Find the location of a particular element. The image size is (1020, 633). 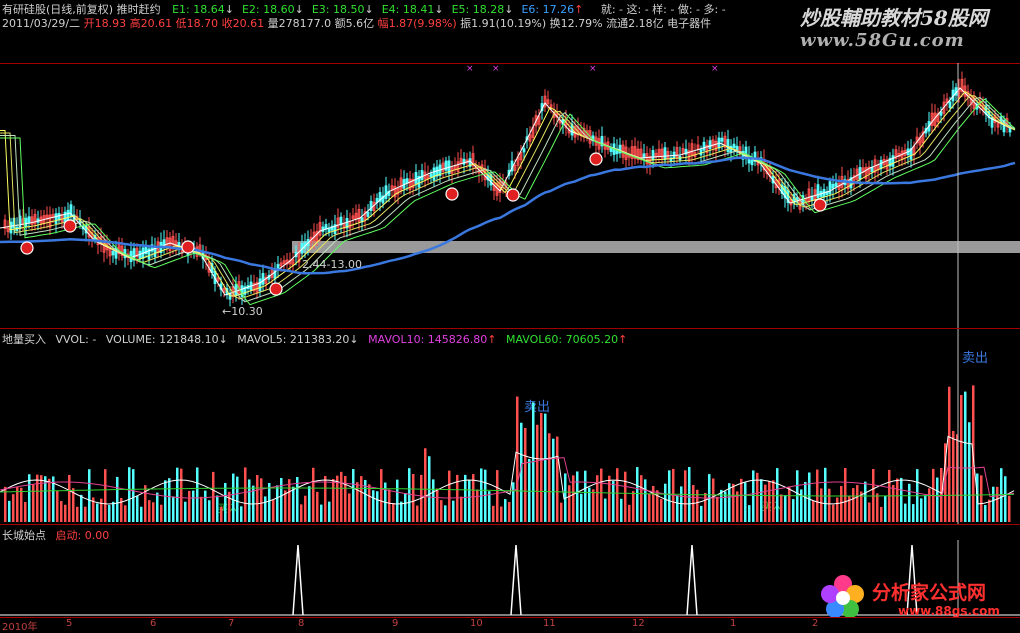

quote-high: 高20.61 is located at coordinates (151, 23).